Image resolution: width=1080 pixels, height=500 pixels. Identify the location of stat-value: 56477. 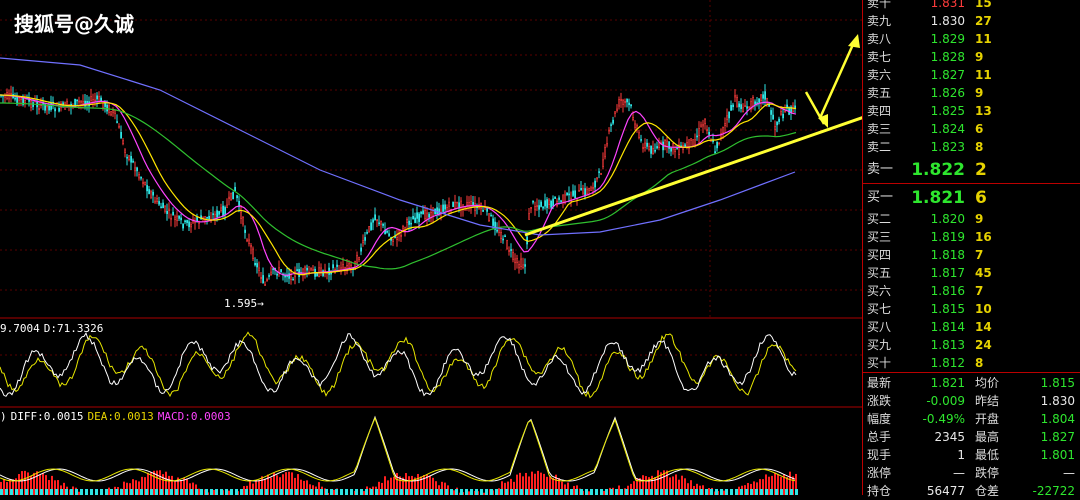
(945, 491).